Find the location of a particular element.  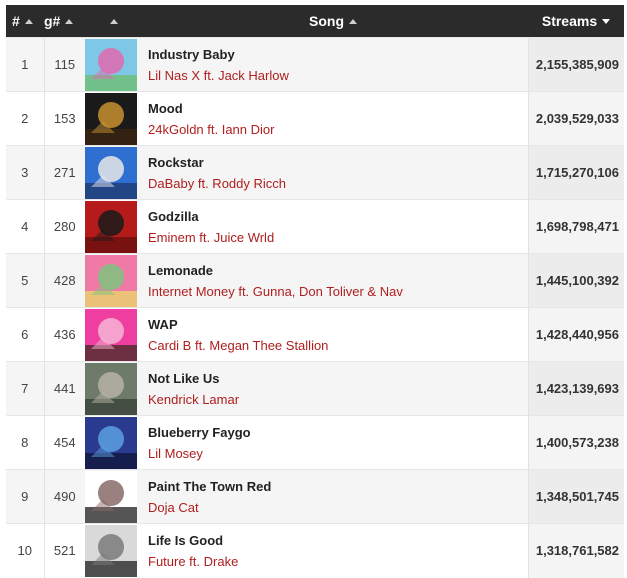

song-artist-link: Eminem ft. Juice Wrld is located at coordinates (338, 237).